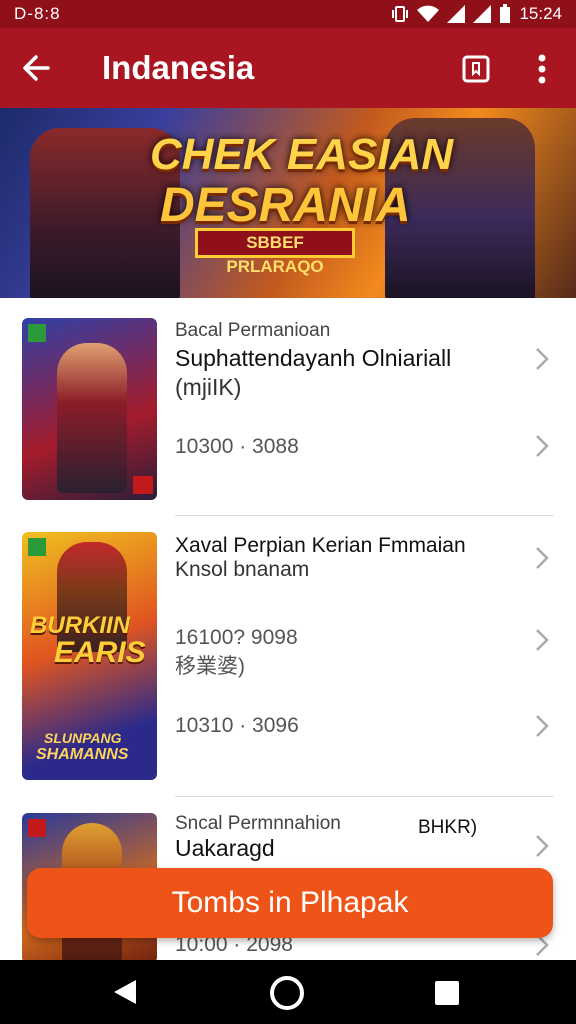 The image size is (576, 1024). What do you see at coordinates (100, 652) in the screenshot?
I see `thumb-title-2: EARIS` at bounding box center [100, 652].